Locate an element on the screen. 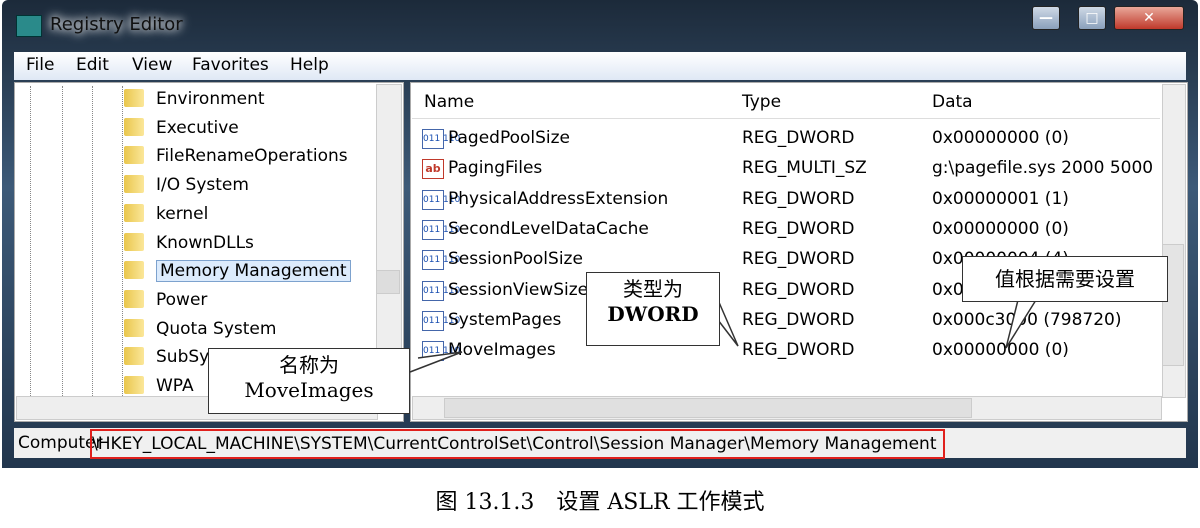 This screenshot has width=1200, height=528. figure-caption: 图 13.1.3 设置 ASLR 工作模式 is located at coordinates (600, 502).